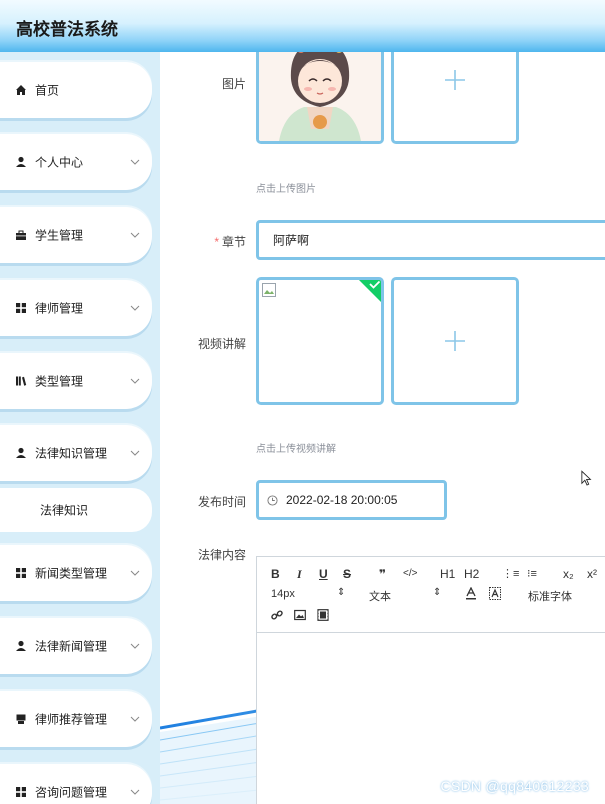 The height and width of the screenshot is (804, 605). What do you see at coordinates (455, 98) in the screenshot?
I see `image-upload-add-button` at bounding box center [455, 98].